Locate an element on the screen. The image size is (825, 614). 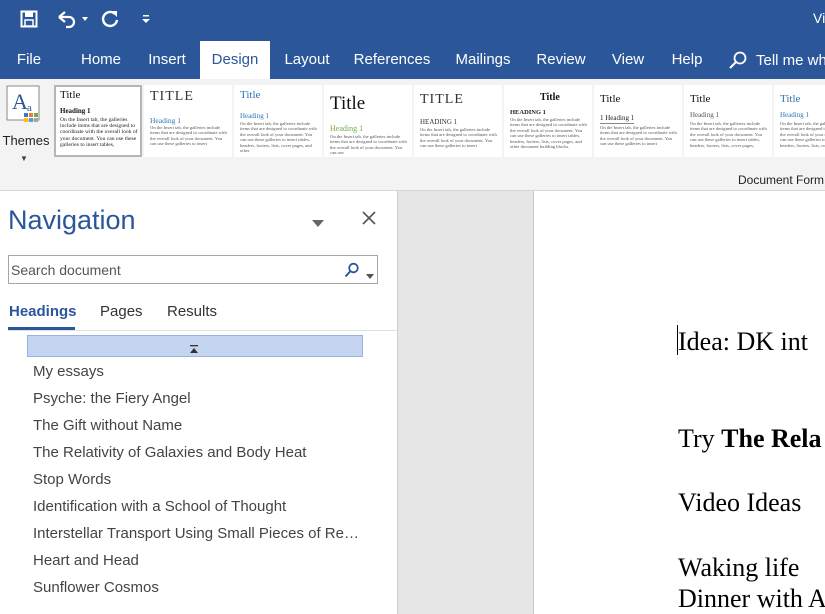
tab-help: Help is located at coordinates (687, 60).